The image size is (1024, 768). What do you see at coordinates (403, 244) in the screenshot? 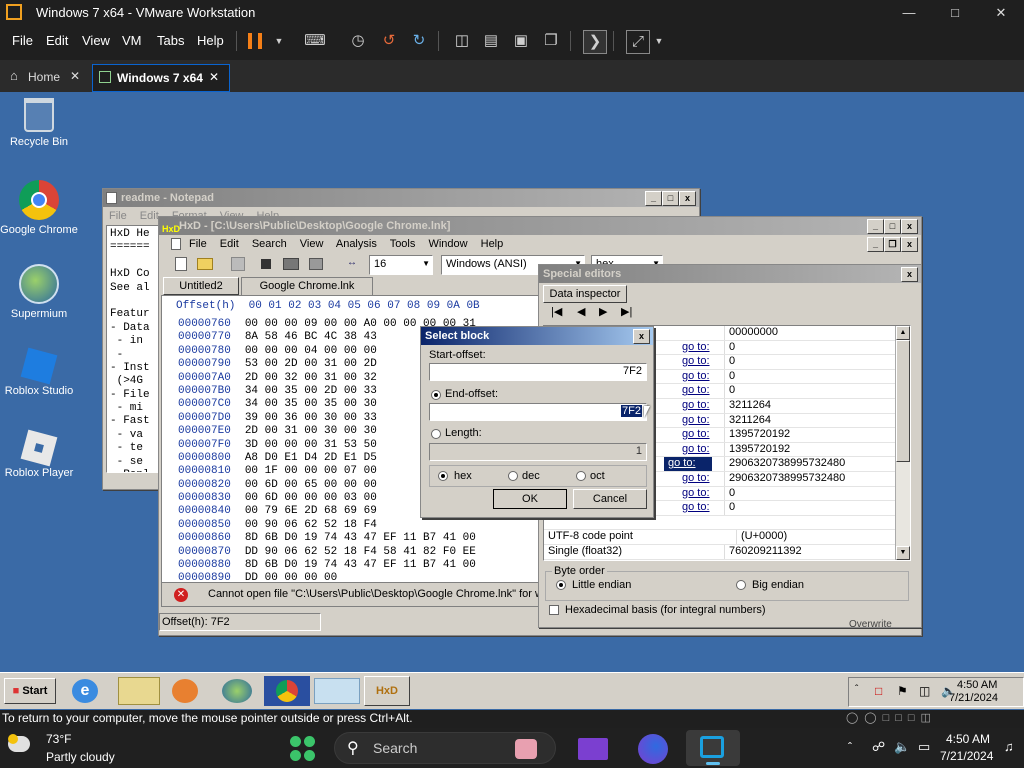
I see `menu-tools: Tools` at bounding box center [403, 244].